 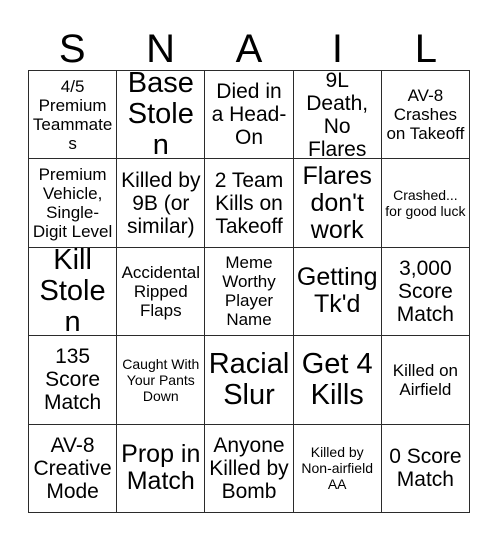 I want to click on header-letter-n: N, so click(x=161, y=49).